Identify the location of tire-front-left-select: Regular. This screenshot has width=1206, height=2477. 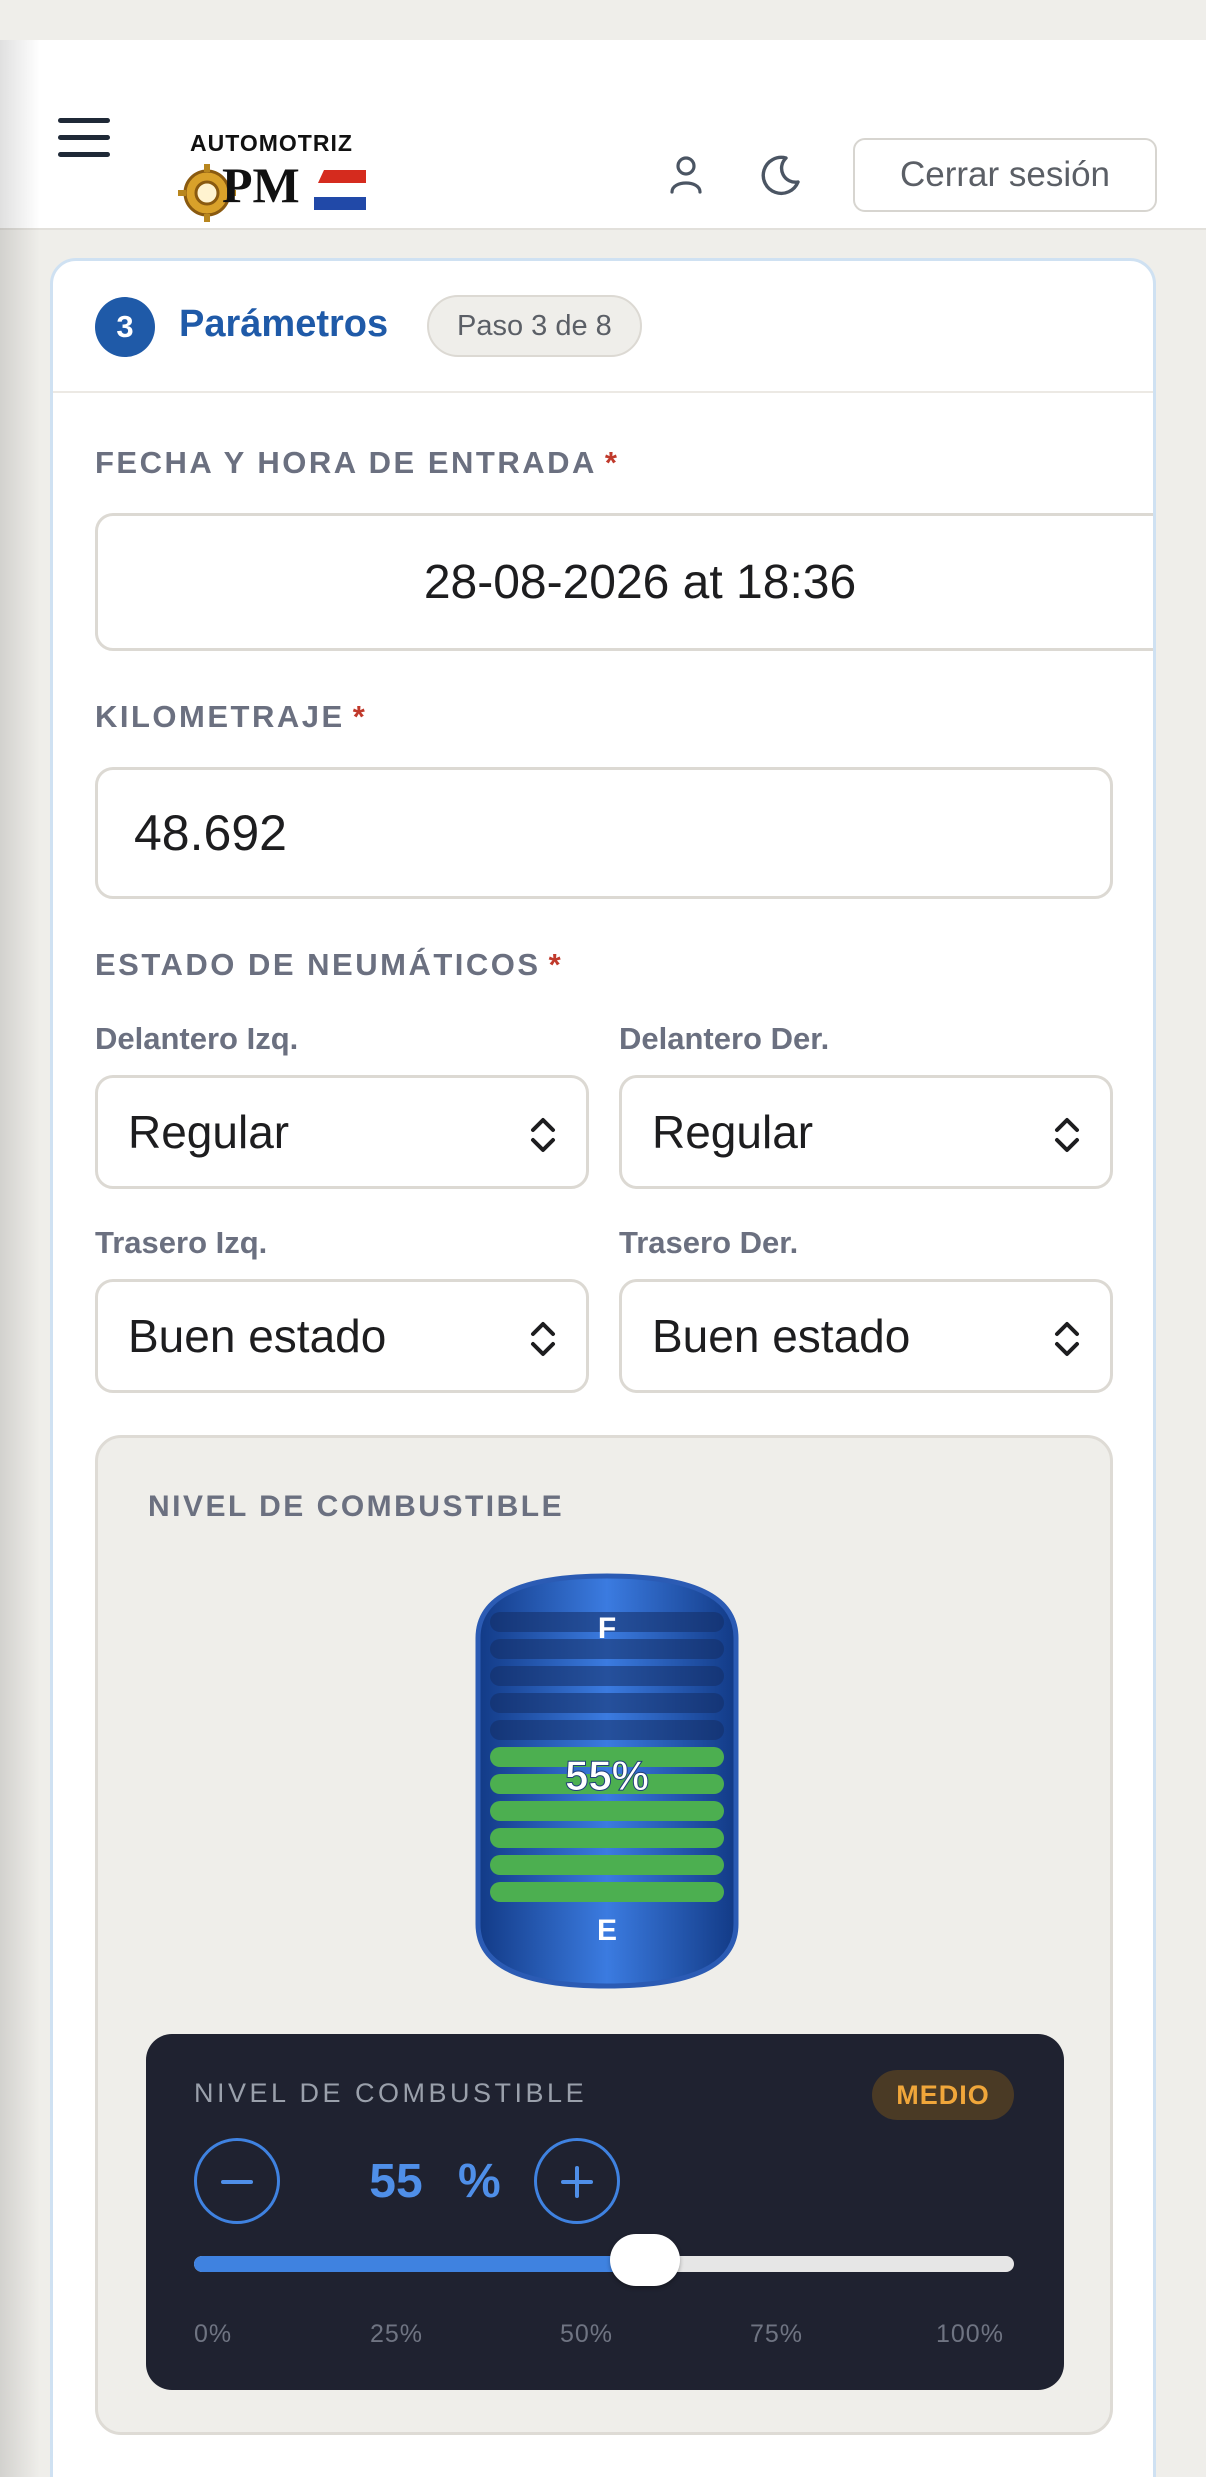
(342, 1132).